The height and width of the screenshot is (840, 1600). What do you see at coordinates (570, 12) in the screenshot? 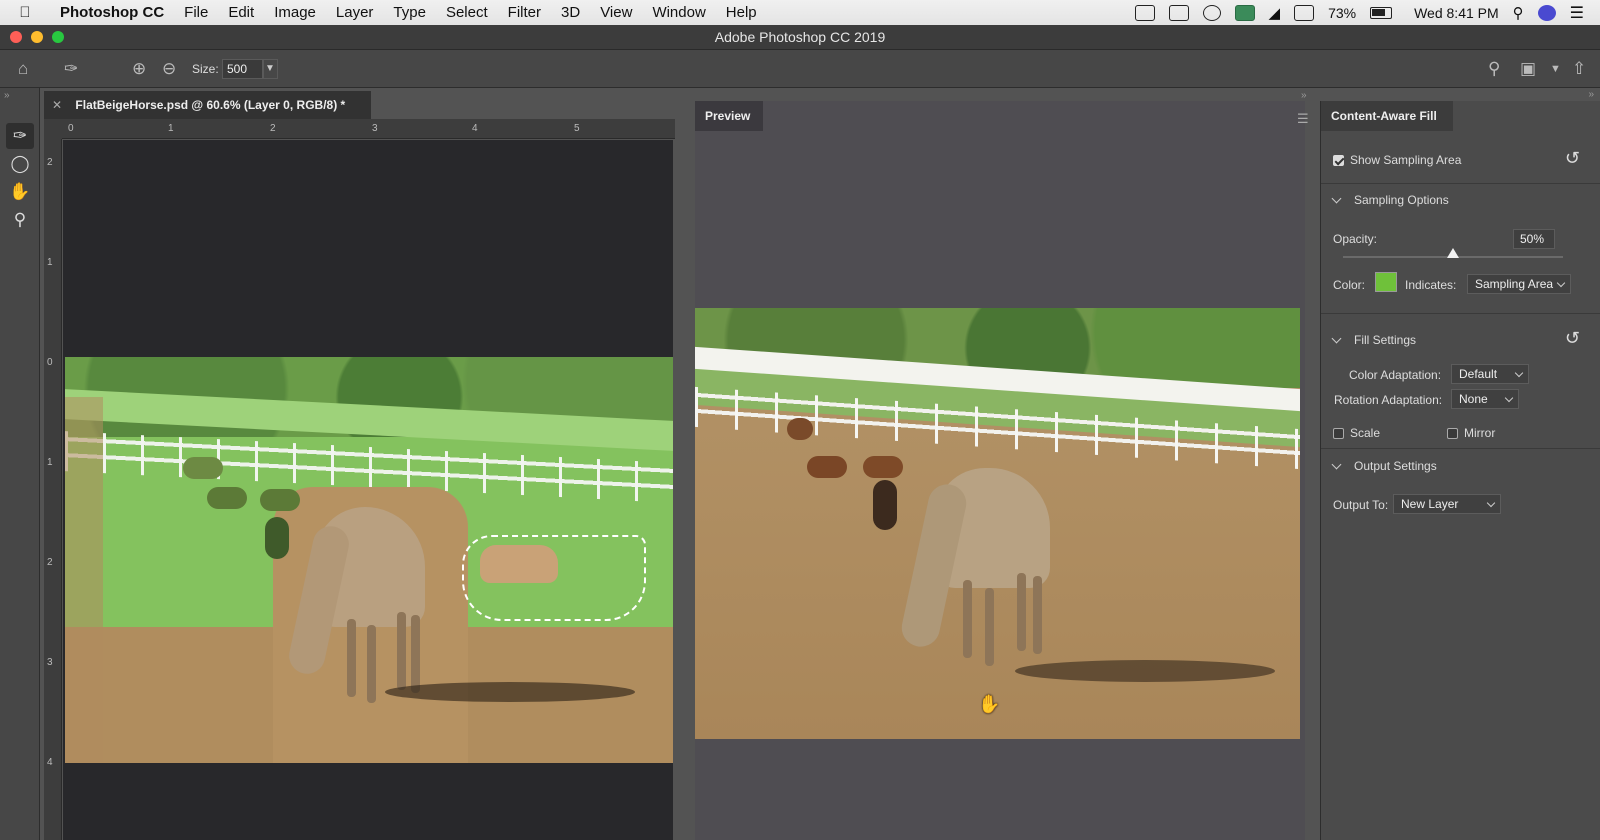
I see `menu-3d: 3D` at bounding box center [570, 12].